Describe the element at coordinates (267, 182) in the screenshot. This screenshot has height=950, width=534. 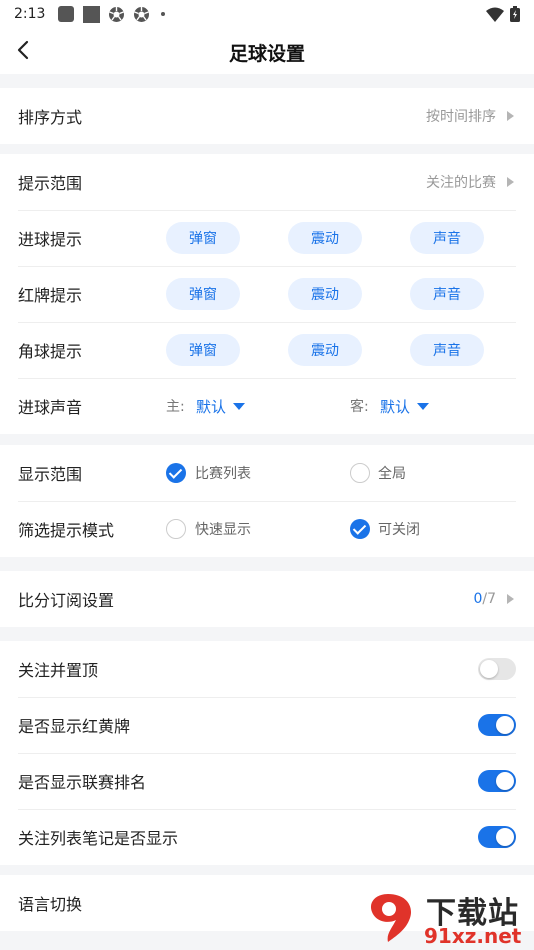
I see `alert-scope-row: 提示范围 关注的比赛` at that location.